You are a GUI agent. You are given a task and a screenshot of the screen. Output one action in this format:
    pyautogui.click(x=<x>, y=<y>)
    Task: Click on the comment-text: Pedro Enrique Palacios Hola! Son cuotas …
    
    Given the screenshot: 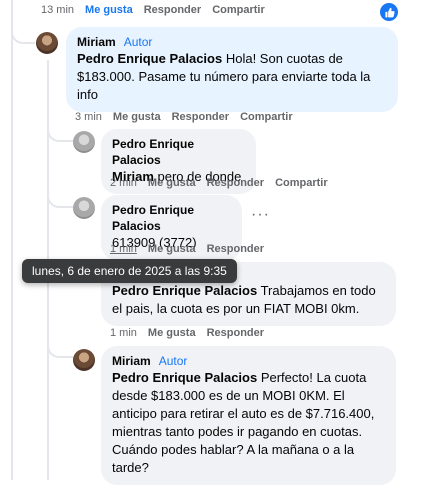 What is the action you would take?
    pyautogui.click(x=224, y=76)
    